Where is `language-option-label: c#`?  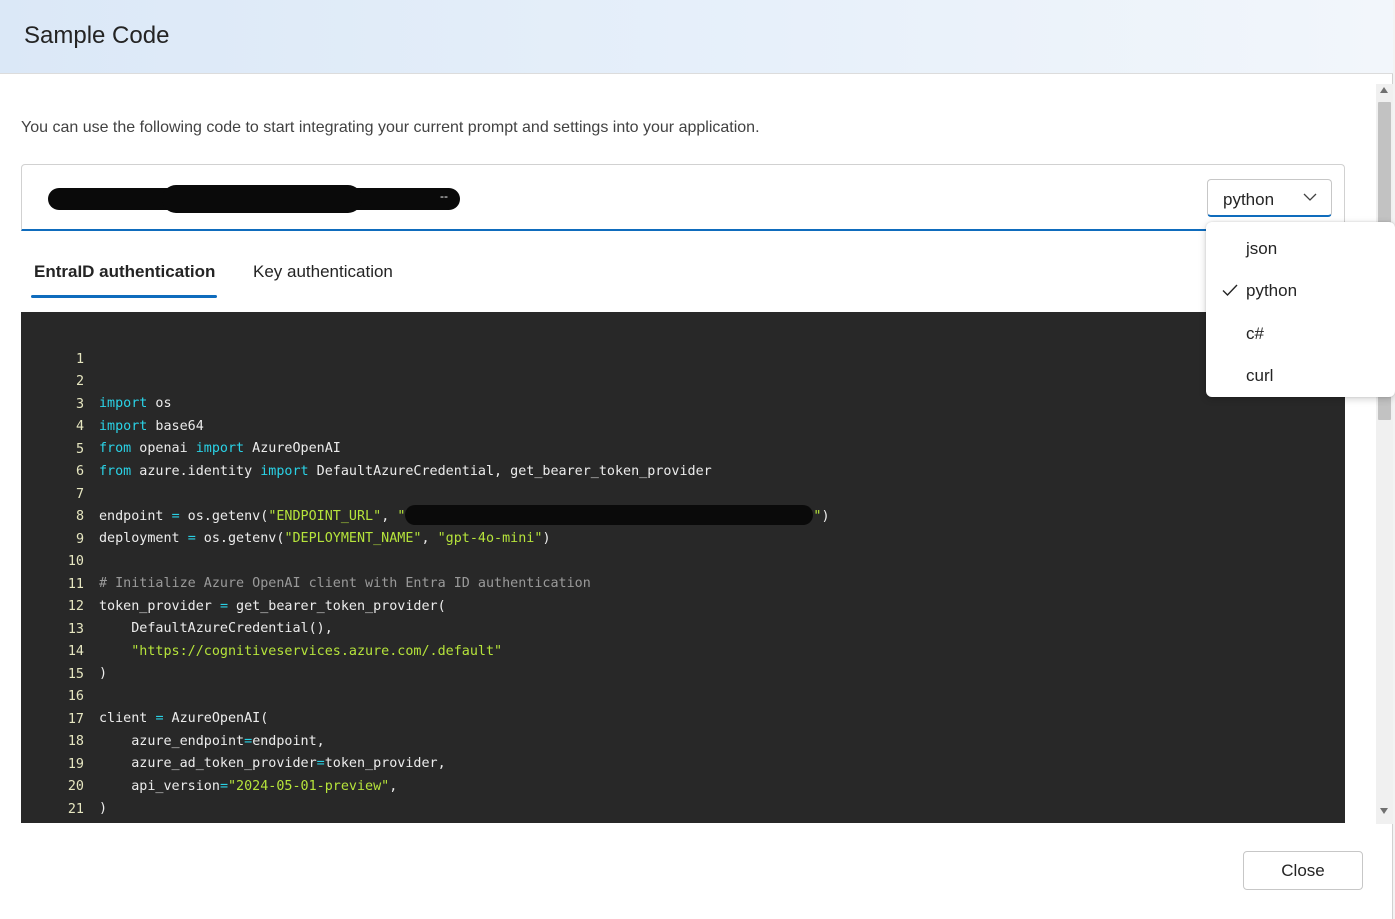
language-option-label: c# is located at coordinates (1255, 333).